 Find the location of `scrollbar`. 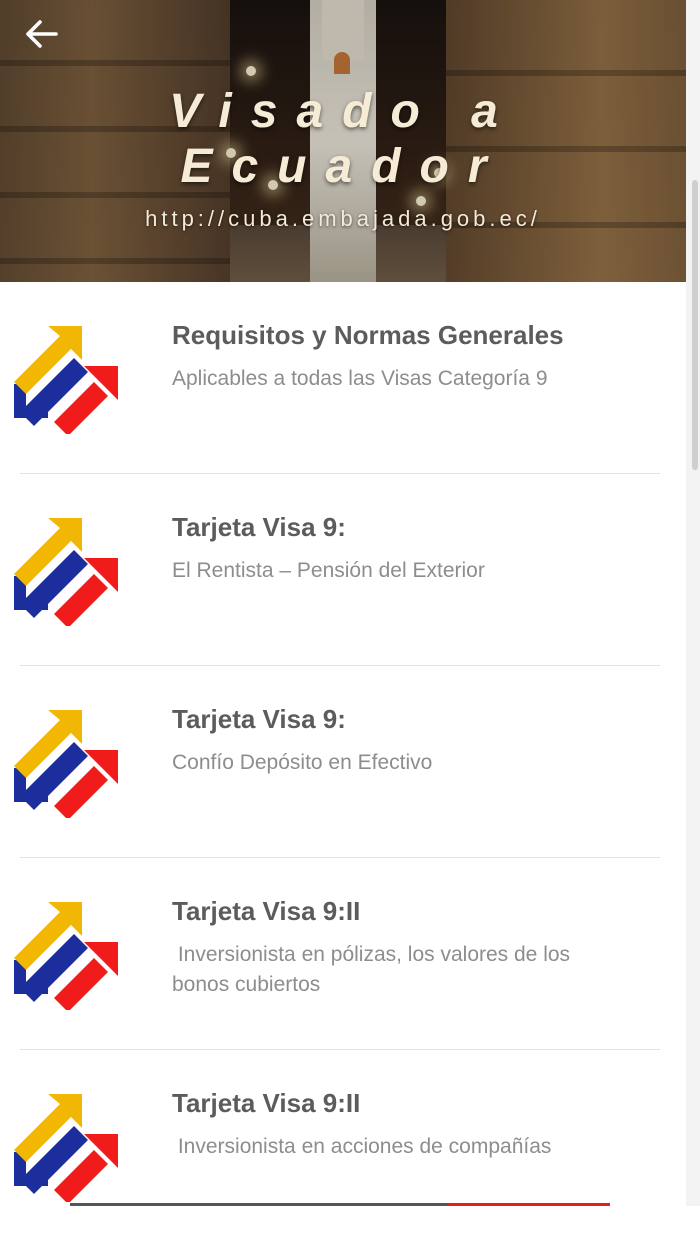

scrollbar is located at coordinates (693, 603).